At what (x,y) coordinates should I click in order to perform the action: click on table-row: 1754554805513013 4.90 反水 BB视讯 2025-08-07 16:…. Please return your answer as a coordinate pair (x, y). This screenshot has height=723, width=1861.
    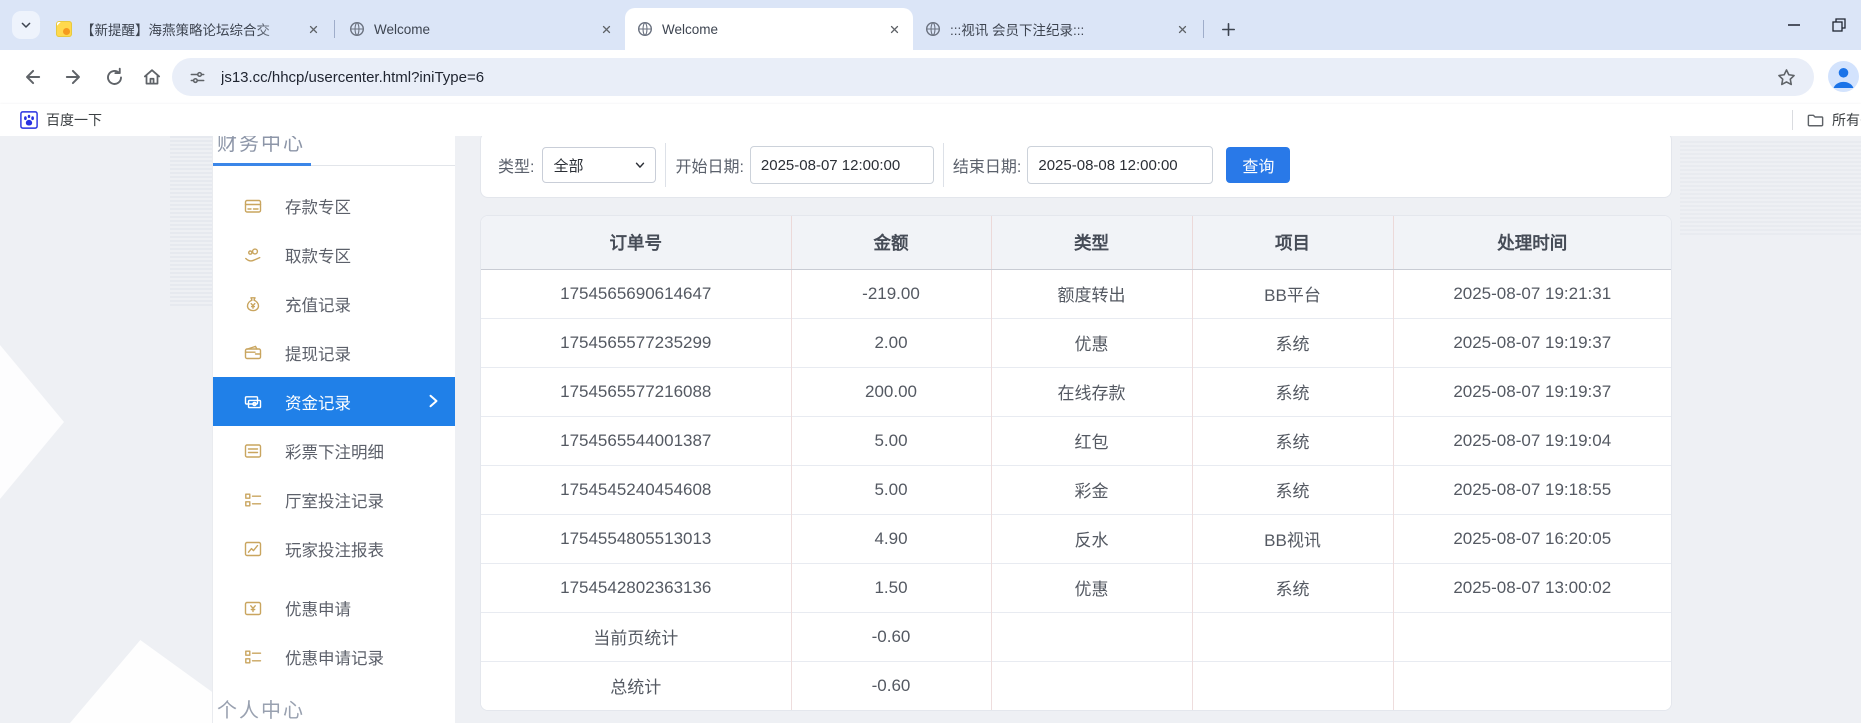
    Looking at the image, I should click on (1076, 538).